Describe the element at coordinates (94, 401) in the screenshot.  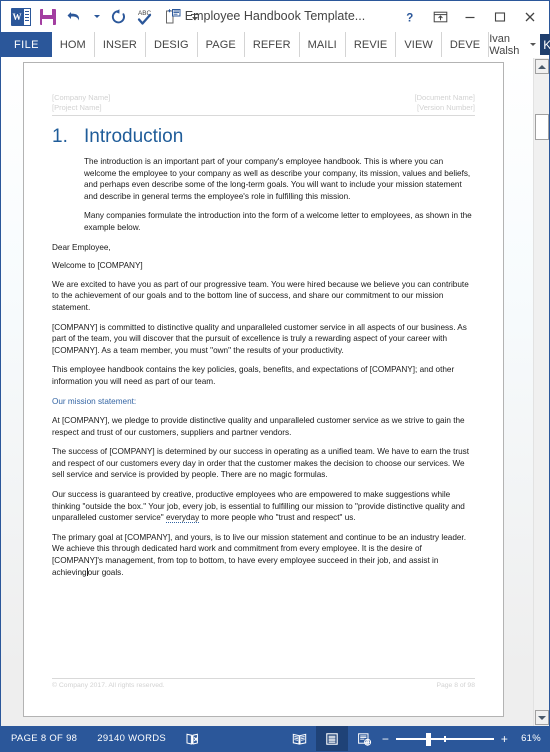
I see `mission-statement-label: Our mission statement:` at that location.